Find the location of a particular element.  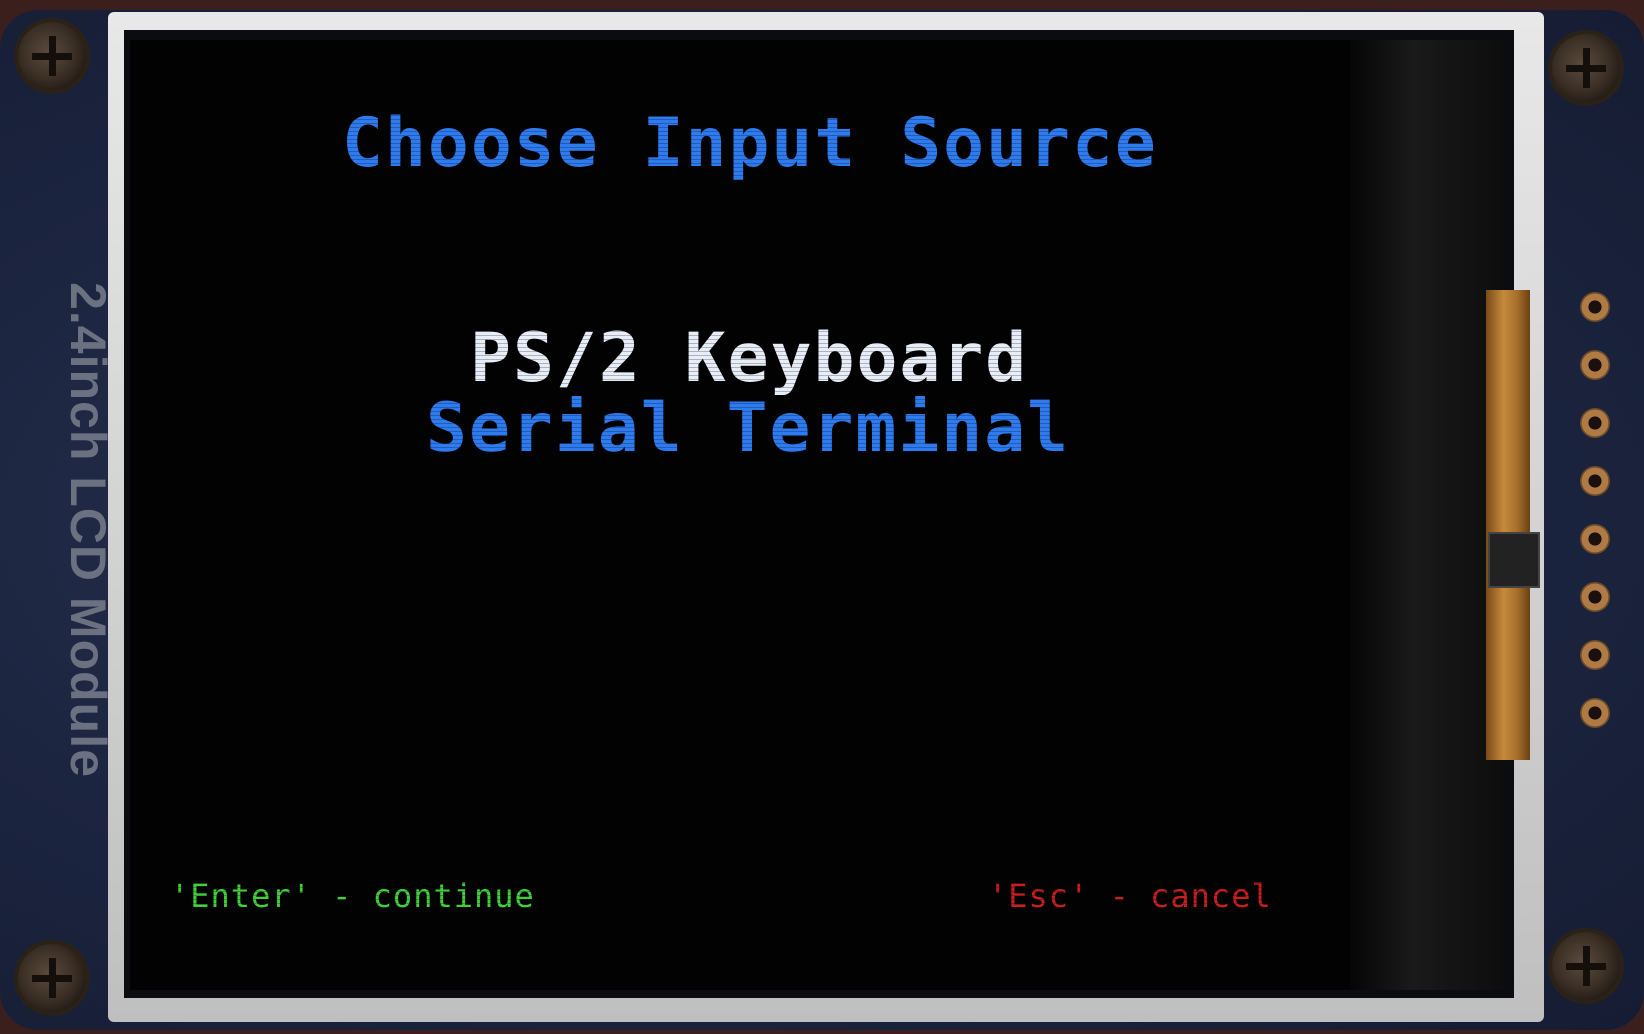

flex-cable is located at coordinates (1508, 525).